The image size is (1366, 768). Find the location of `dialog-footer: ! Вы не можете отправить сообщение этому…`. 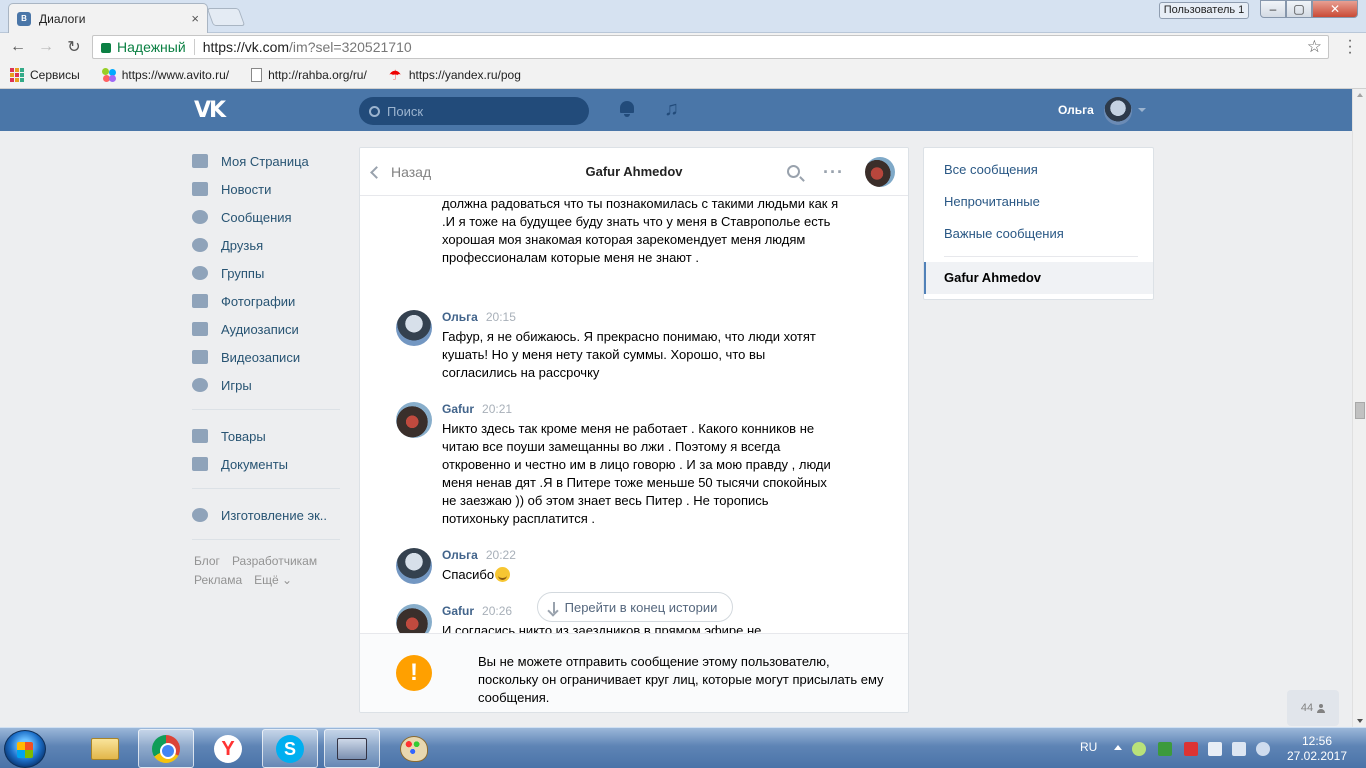

dialog-footer: ! Вы не можете отправить сообщение этому… is located at coordinates (634, 672).